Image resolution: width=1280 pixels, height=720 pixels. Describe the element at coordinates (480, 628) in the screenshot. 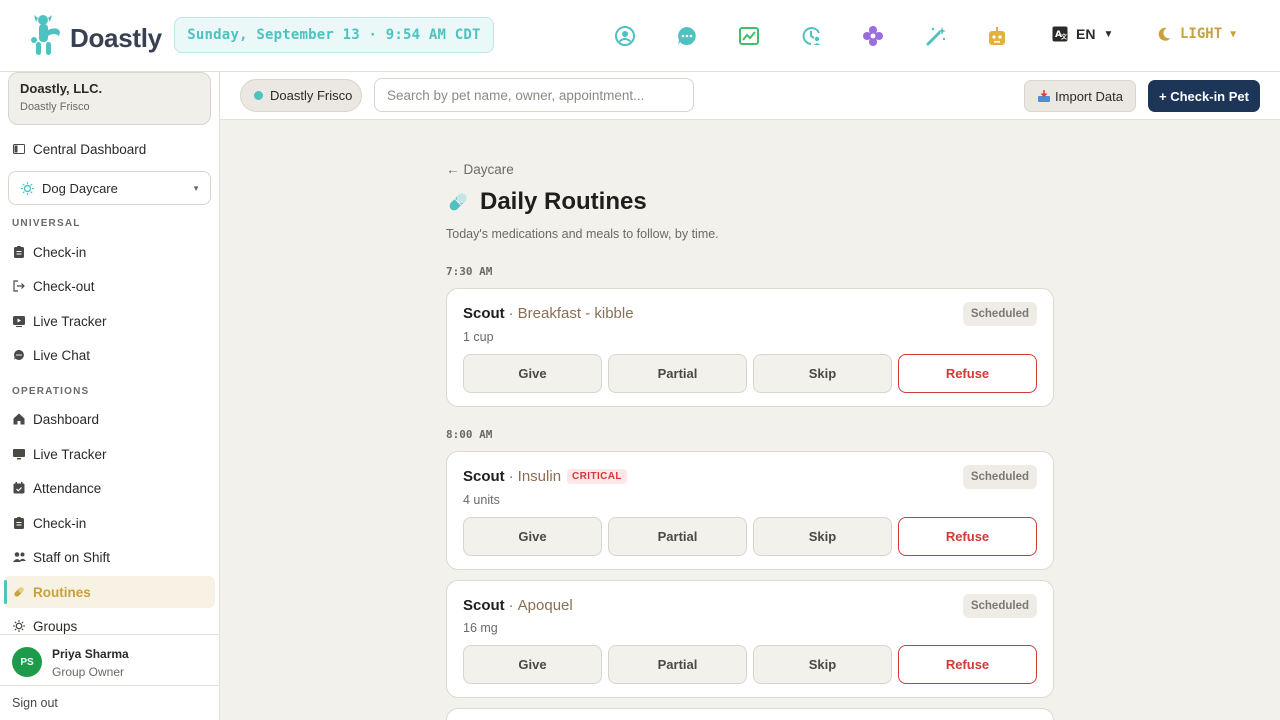

I see `routine-dose: 16 mg` at that location.